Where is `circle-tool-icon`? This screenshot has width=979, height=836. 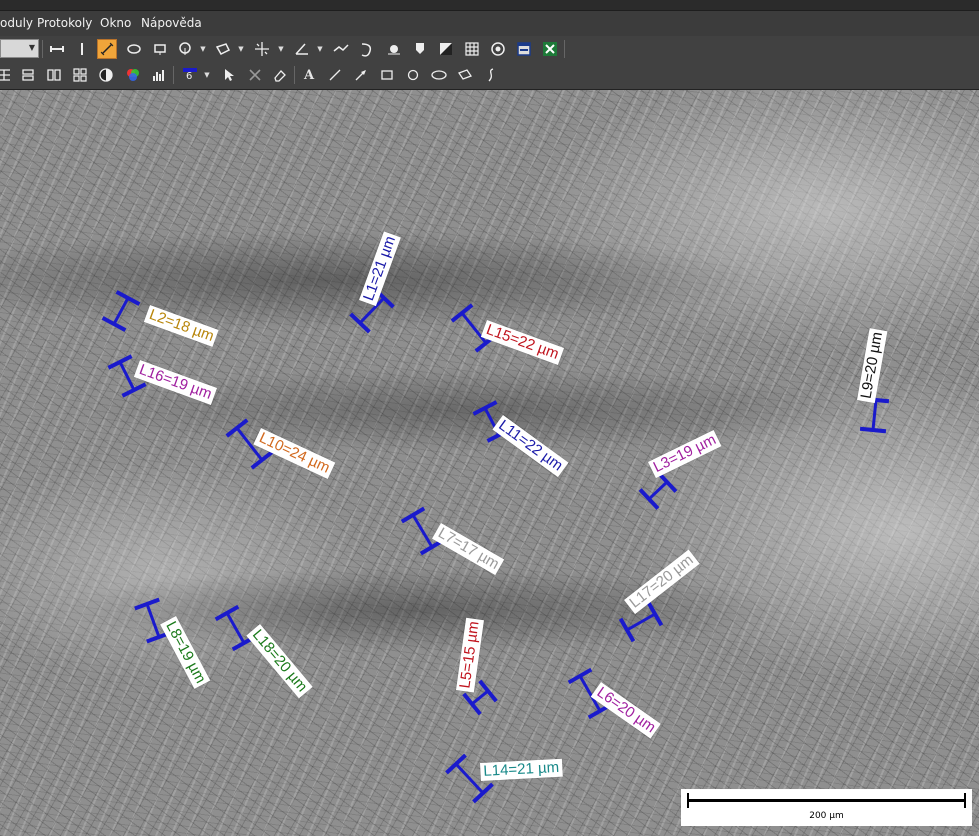
circle-tool-icon is located at coordinates (413, 75).